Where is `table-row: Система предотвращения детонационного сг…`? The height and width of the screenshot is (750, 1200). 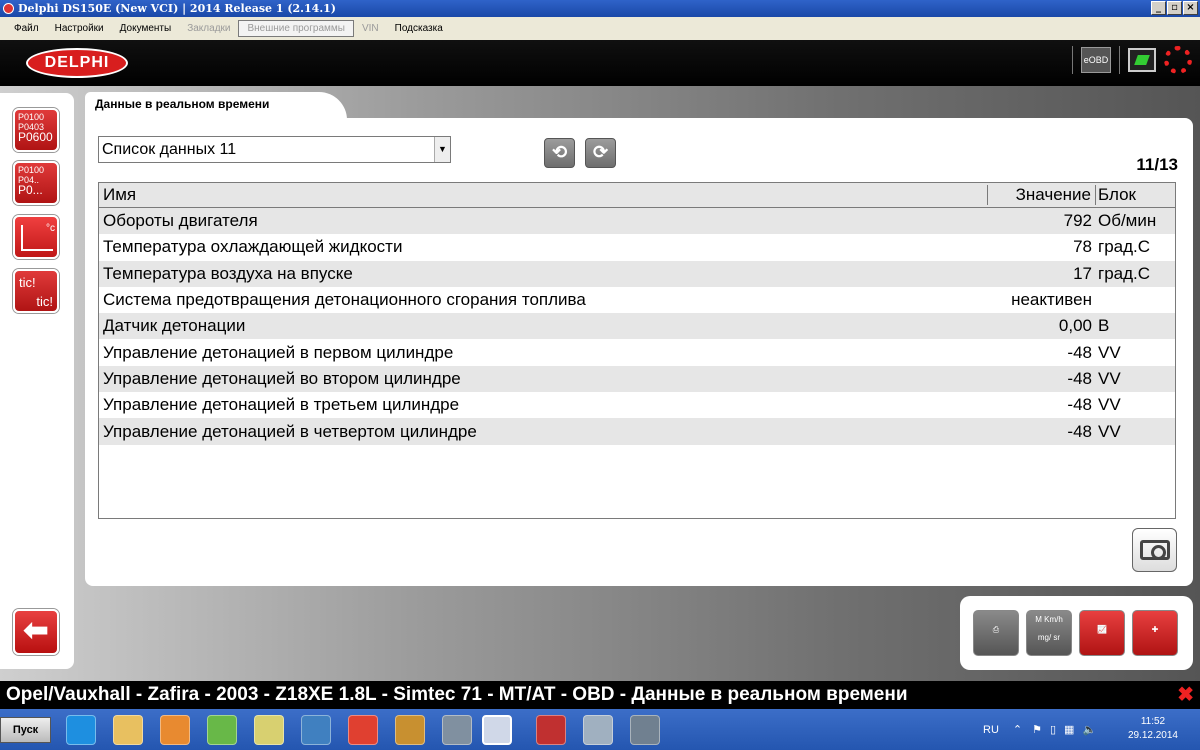 table-row: Система предотвращения детонационного сг… is located at coordinates (637, 300).